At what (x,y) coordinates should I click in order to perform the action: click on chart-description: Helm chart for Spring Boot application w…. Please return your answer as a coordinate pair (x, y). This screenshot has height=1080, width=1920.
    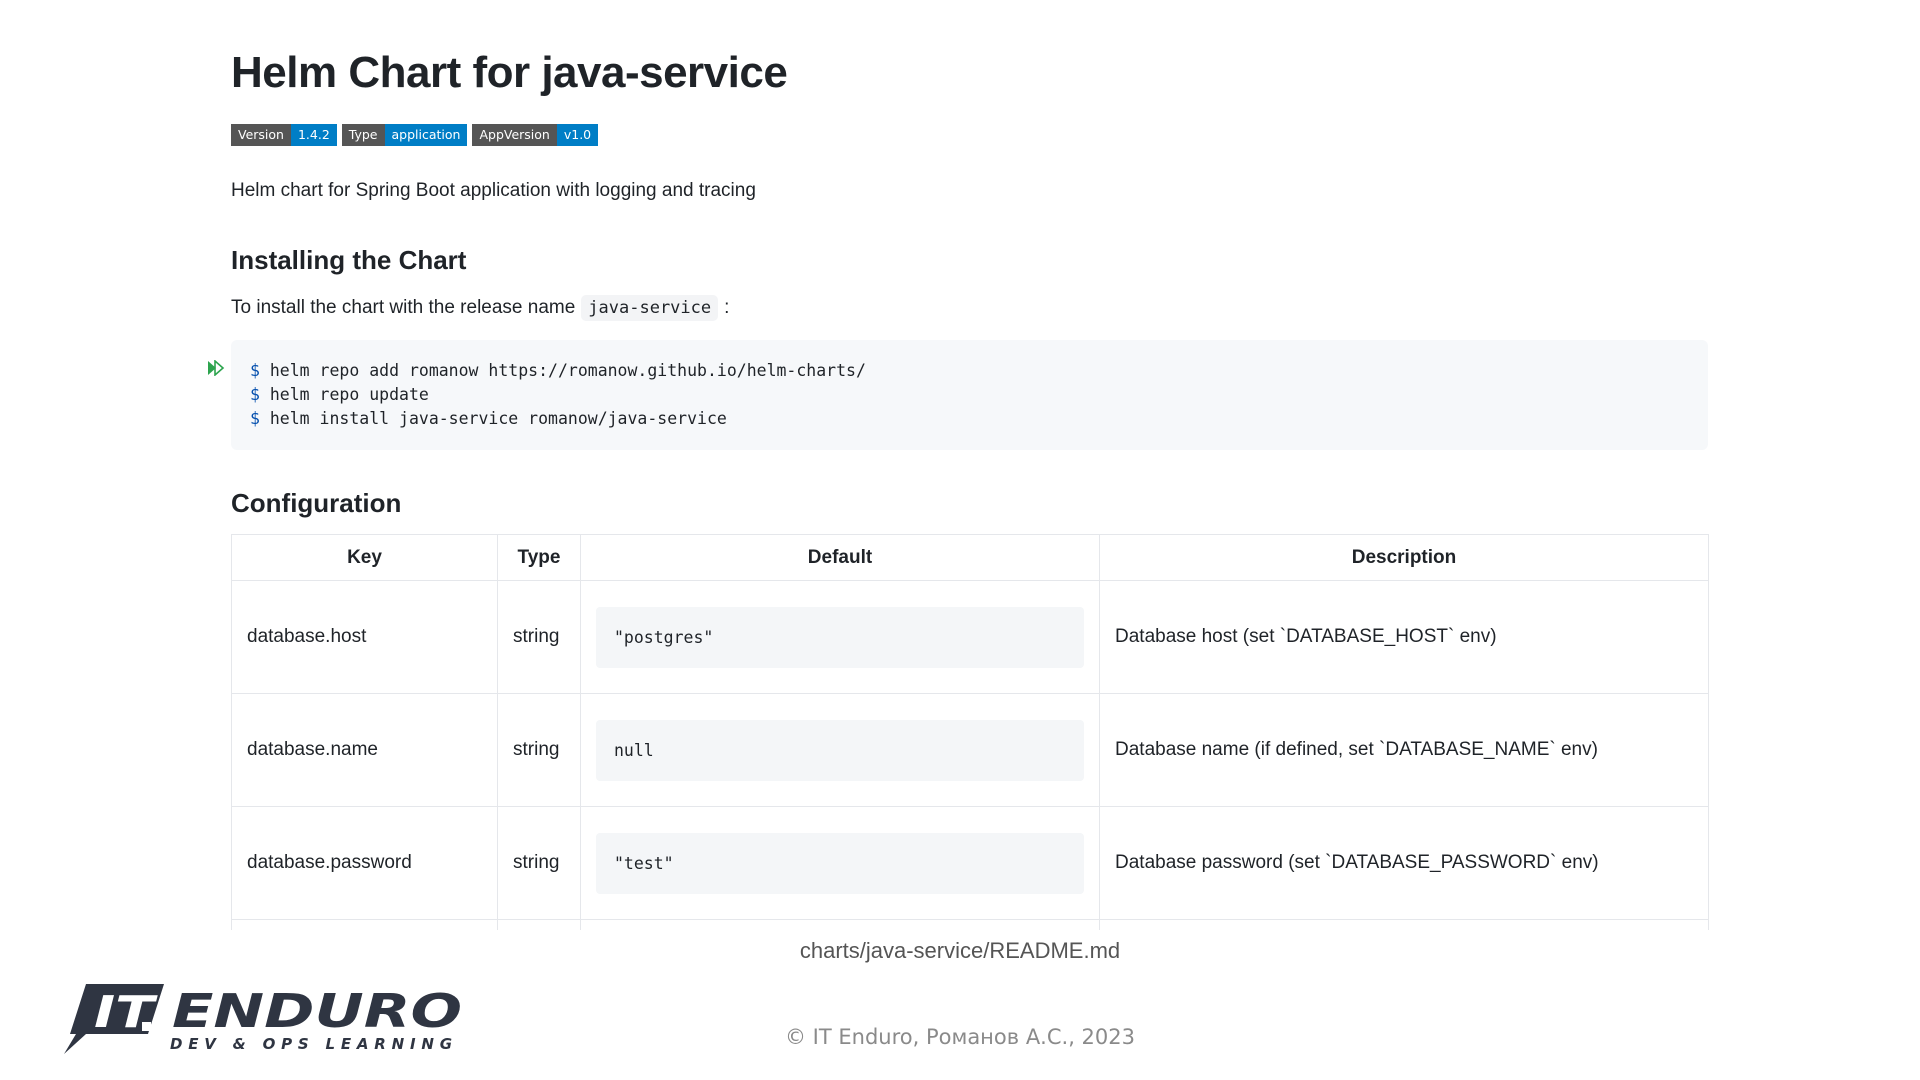
    Looking at the image, I should click on (493, 190).